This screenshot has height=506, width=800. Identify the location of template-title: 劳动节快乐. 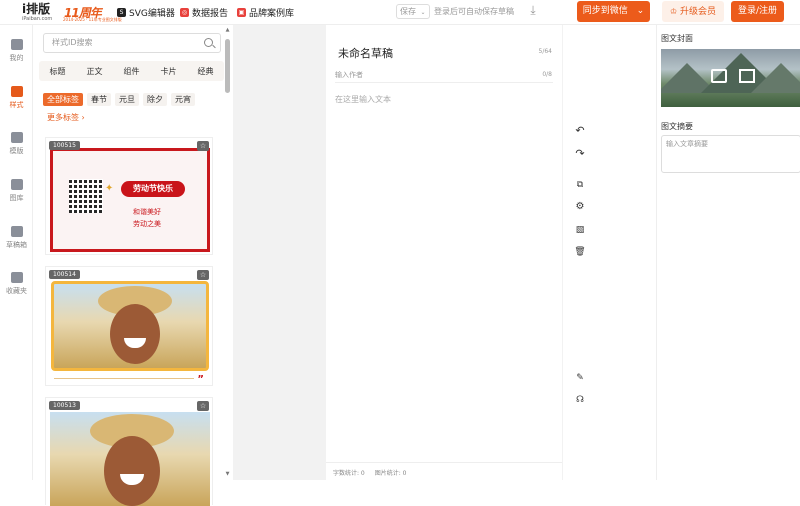
(153, 189).